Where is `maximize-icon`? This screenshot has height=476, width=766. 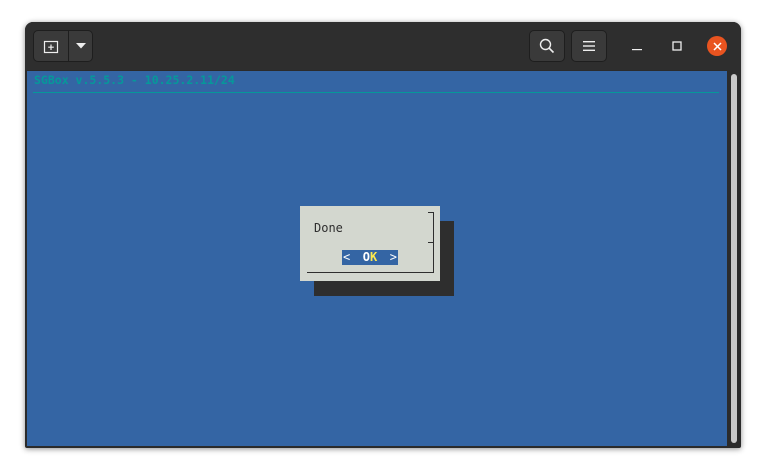
maximize-icon is located at coordinates (677, 46).